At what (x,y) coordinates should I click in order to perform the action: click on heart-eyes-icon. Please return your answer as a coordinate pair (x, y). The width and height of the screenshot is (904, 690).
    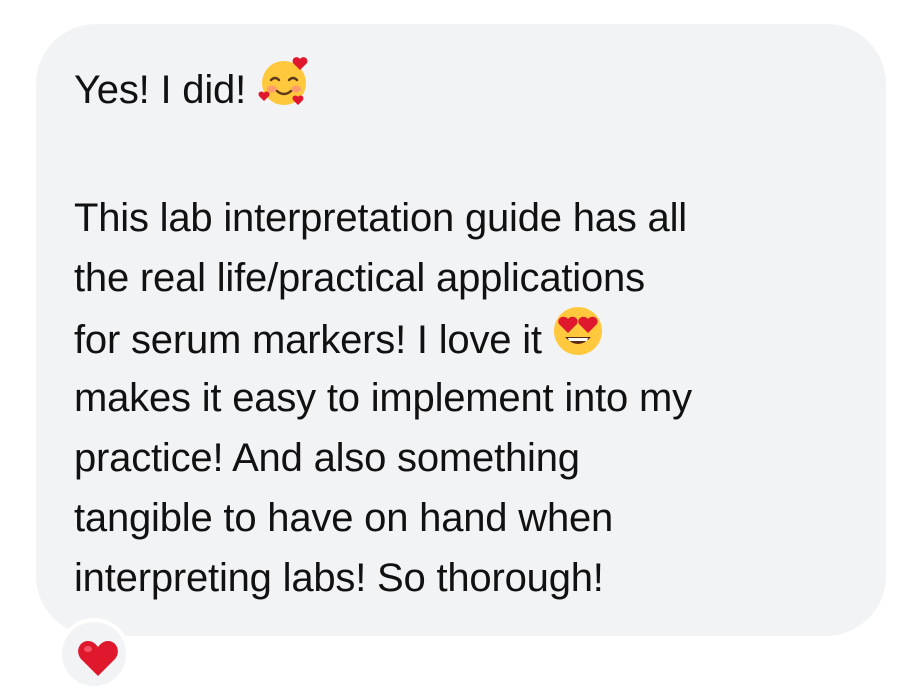
    Looking at the image, I should click on (578, 339).